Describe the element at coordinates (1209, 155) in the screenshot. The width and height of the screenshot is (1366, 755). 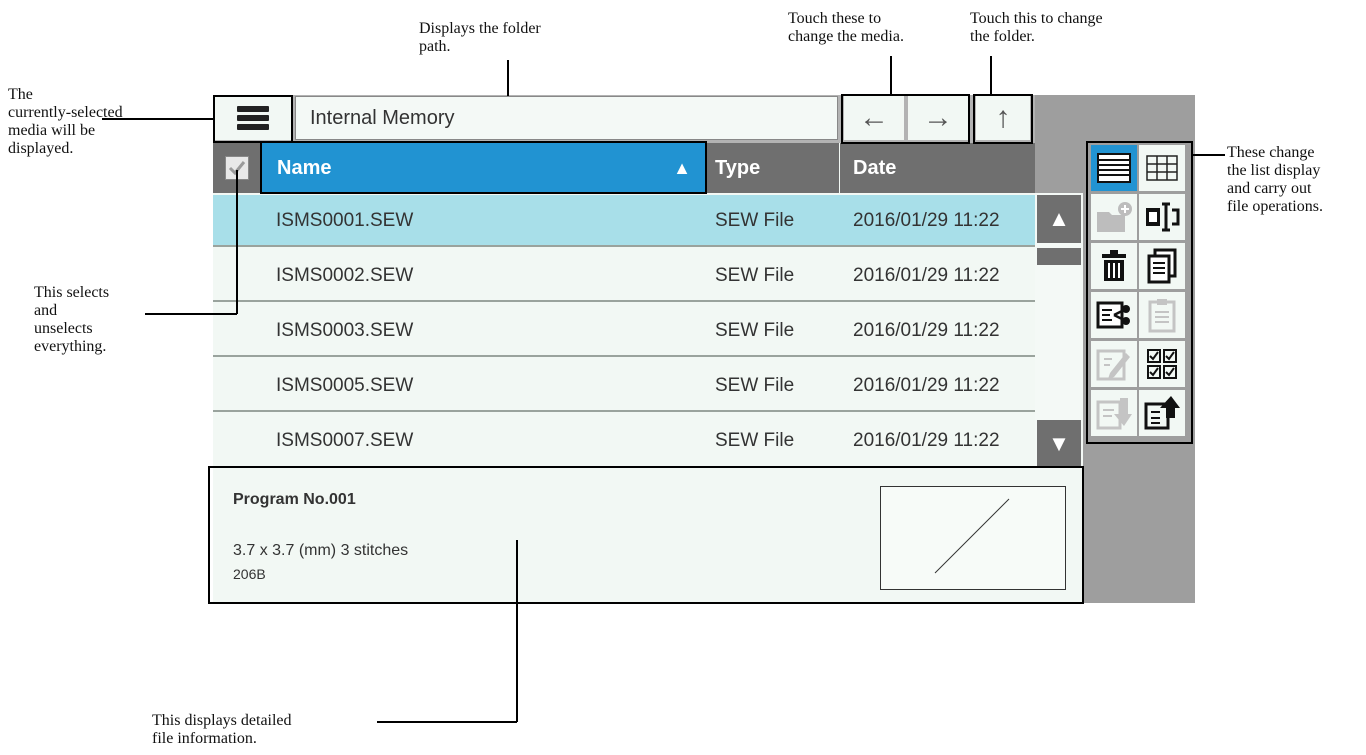
I see `leader-list-ops` at that location.